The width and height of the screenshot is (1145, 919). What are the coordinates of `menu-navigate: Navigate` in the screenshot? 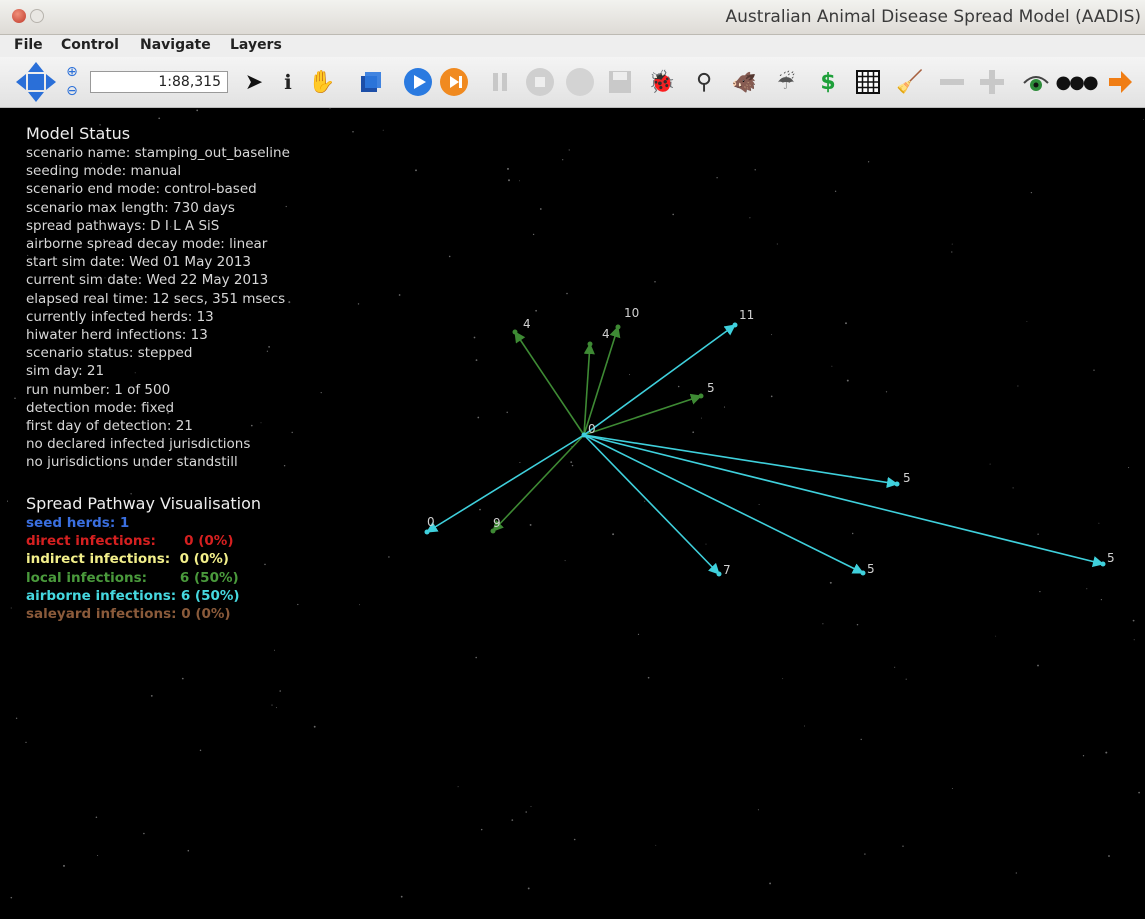 It's located at (175, 45).